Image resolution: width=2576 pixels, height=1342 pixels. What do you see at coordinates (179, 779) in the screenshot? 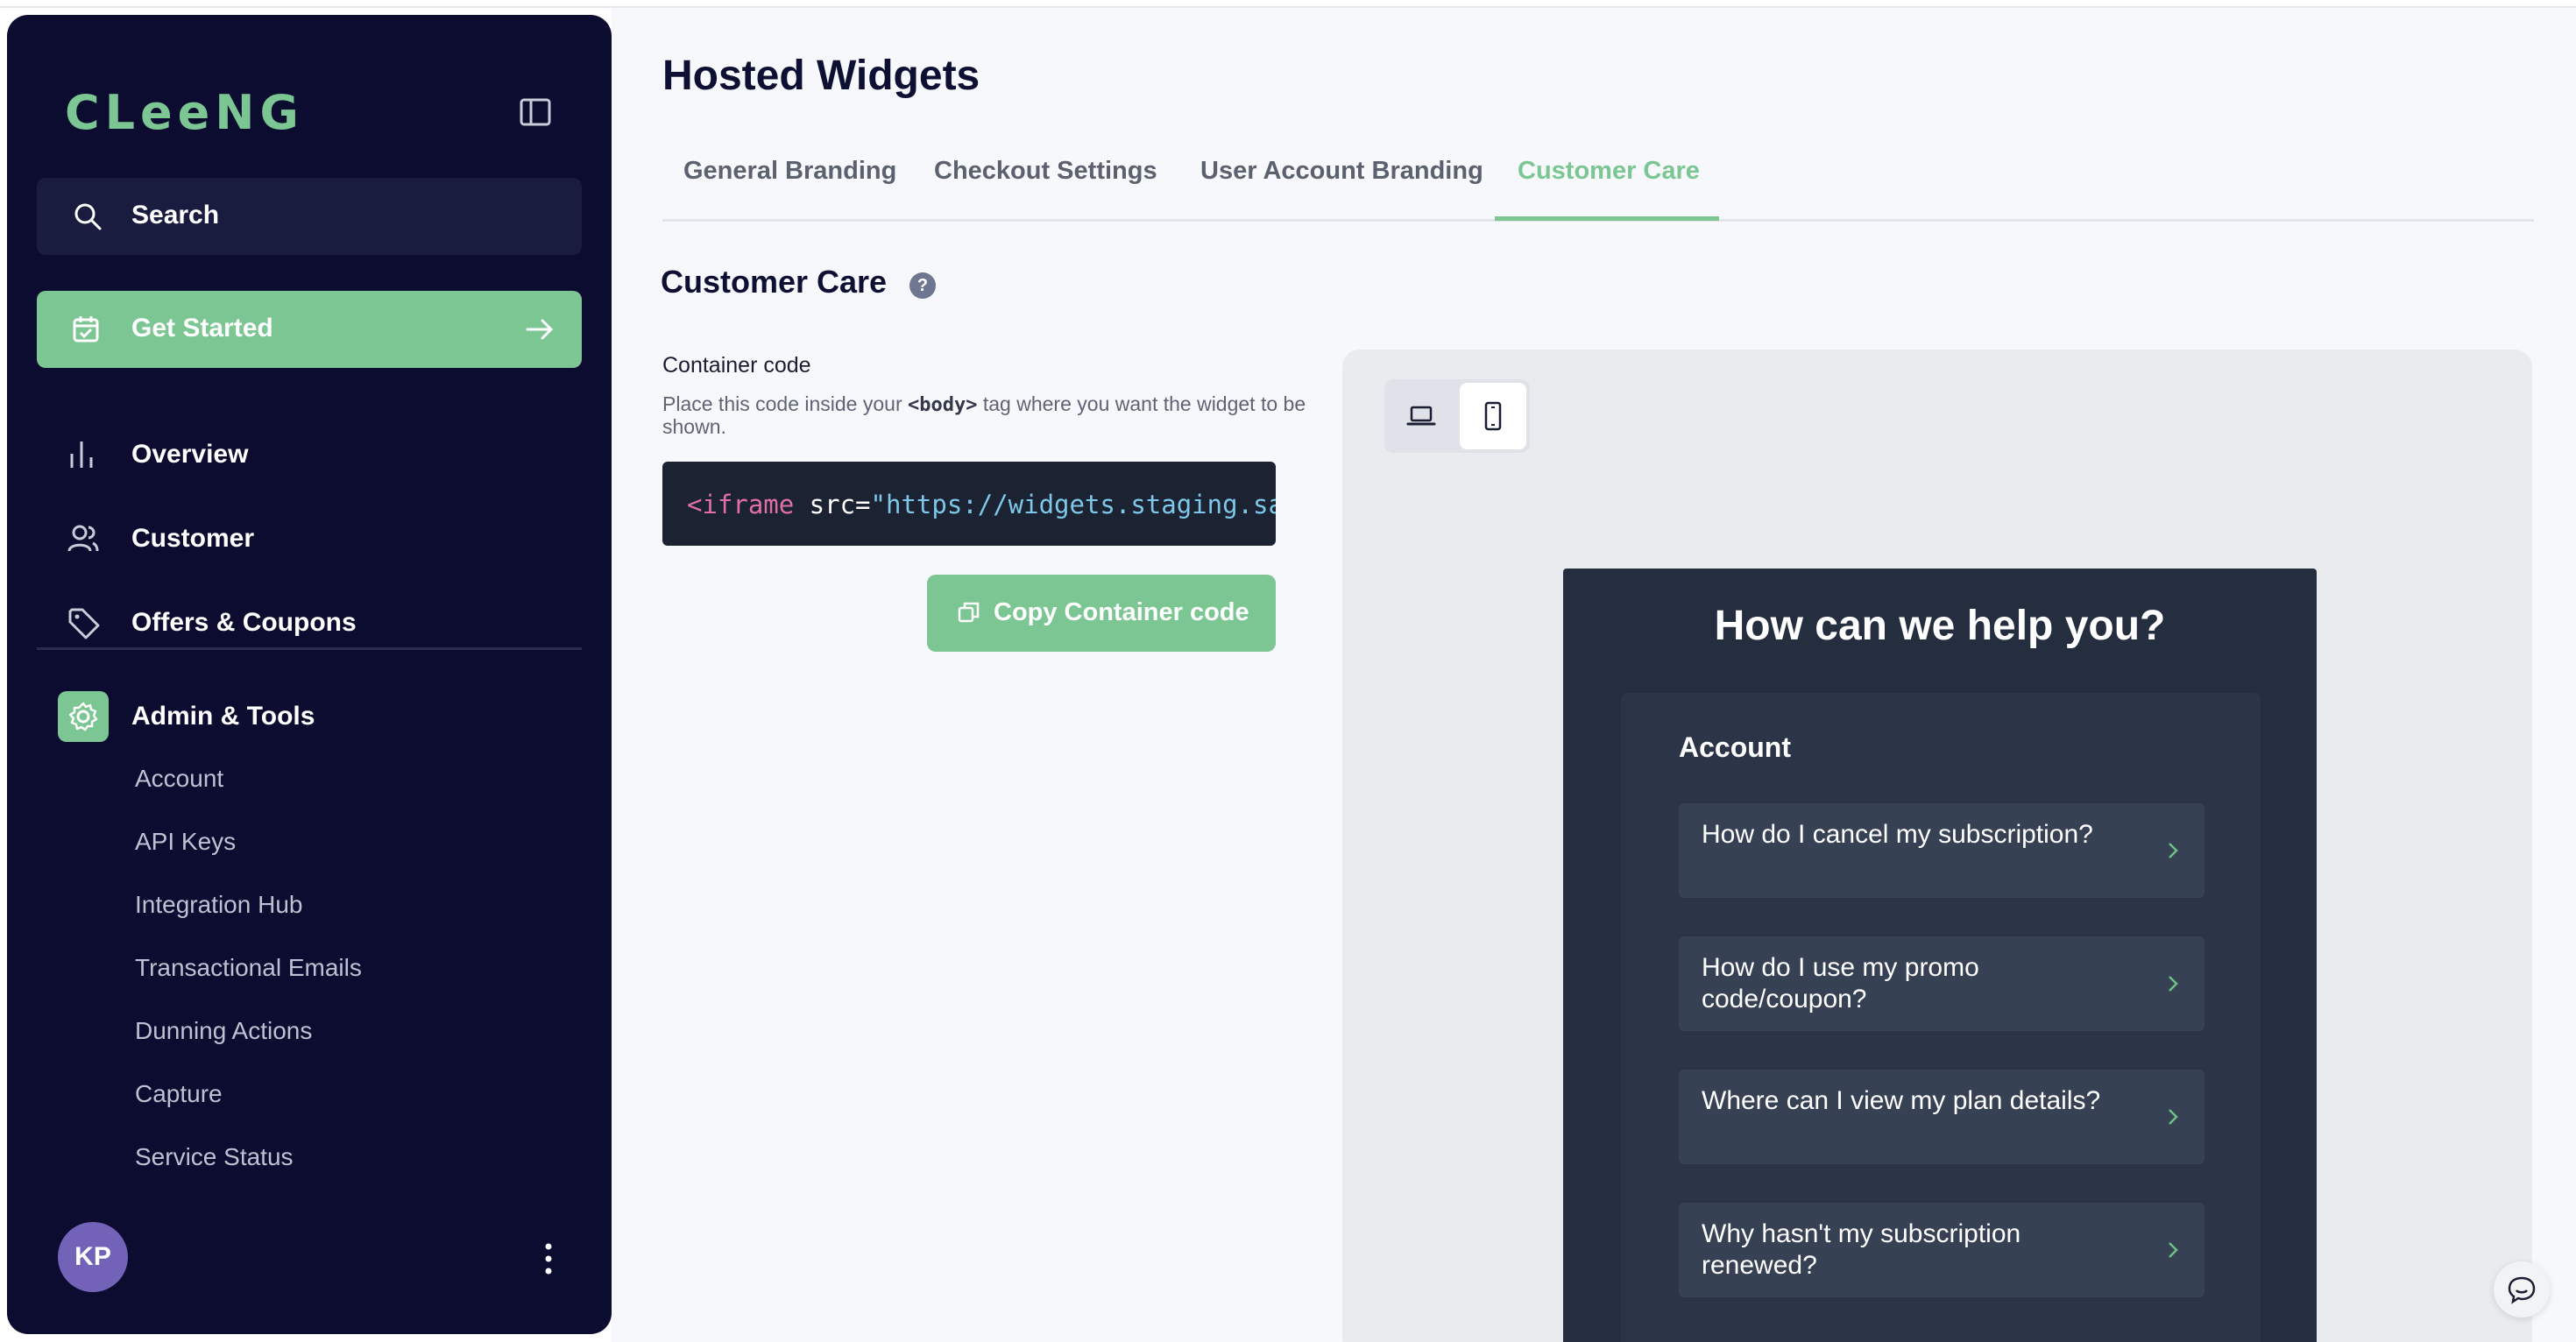
I see `sidebar-subitem-account: Account` at bounding box center [179, 779].